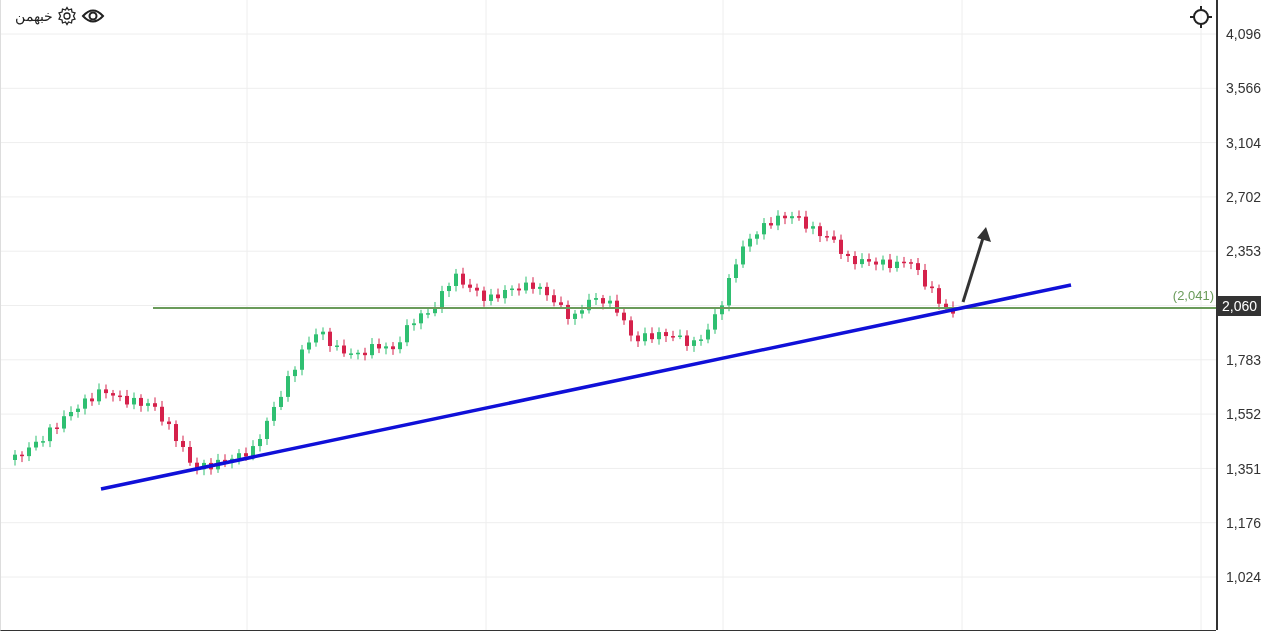 This screenshot has width=1280, height=635. Describe the element at coordinates (1240, 305) in the screenshot. I see `price-label: 2,060` at that location.